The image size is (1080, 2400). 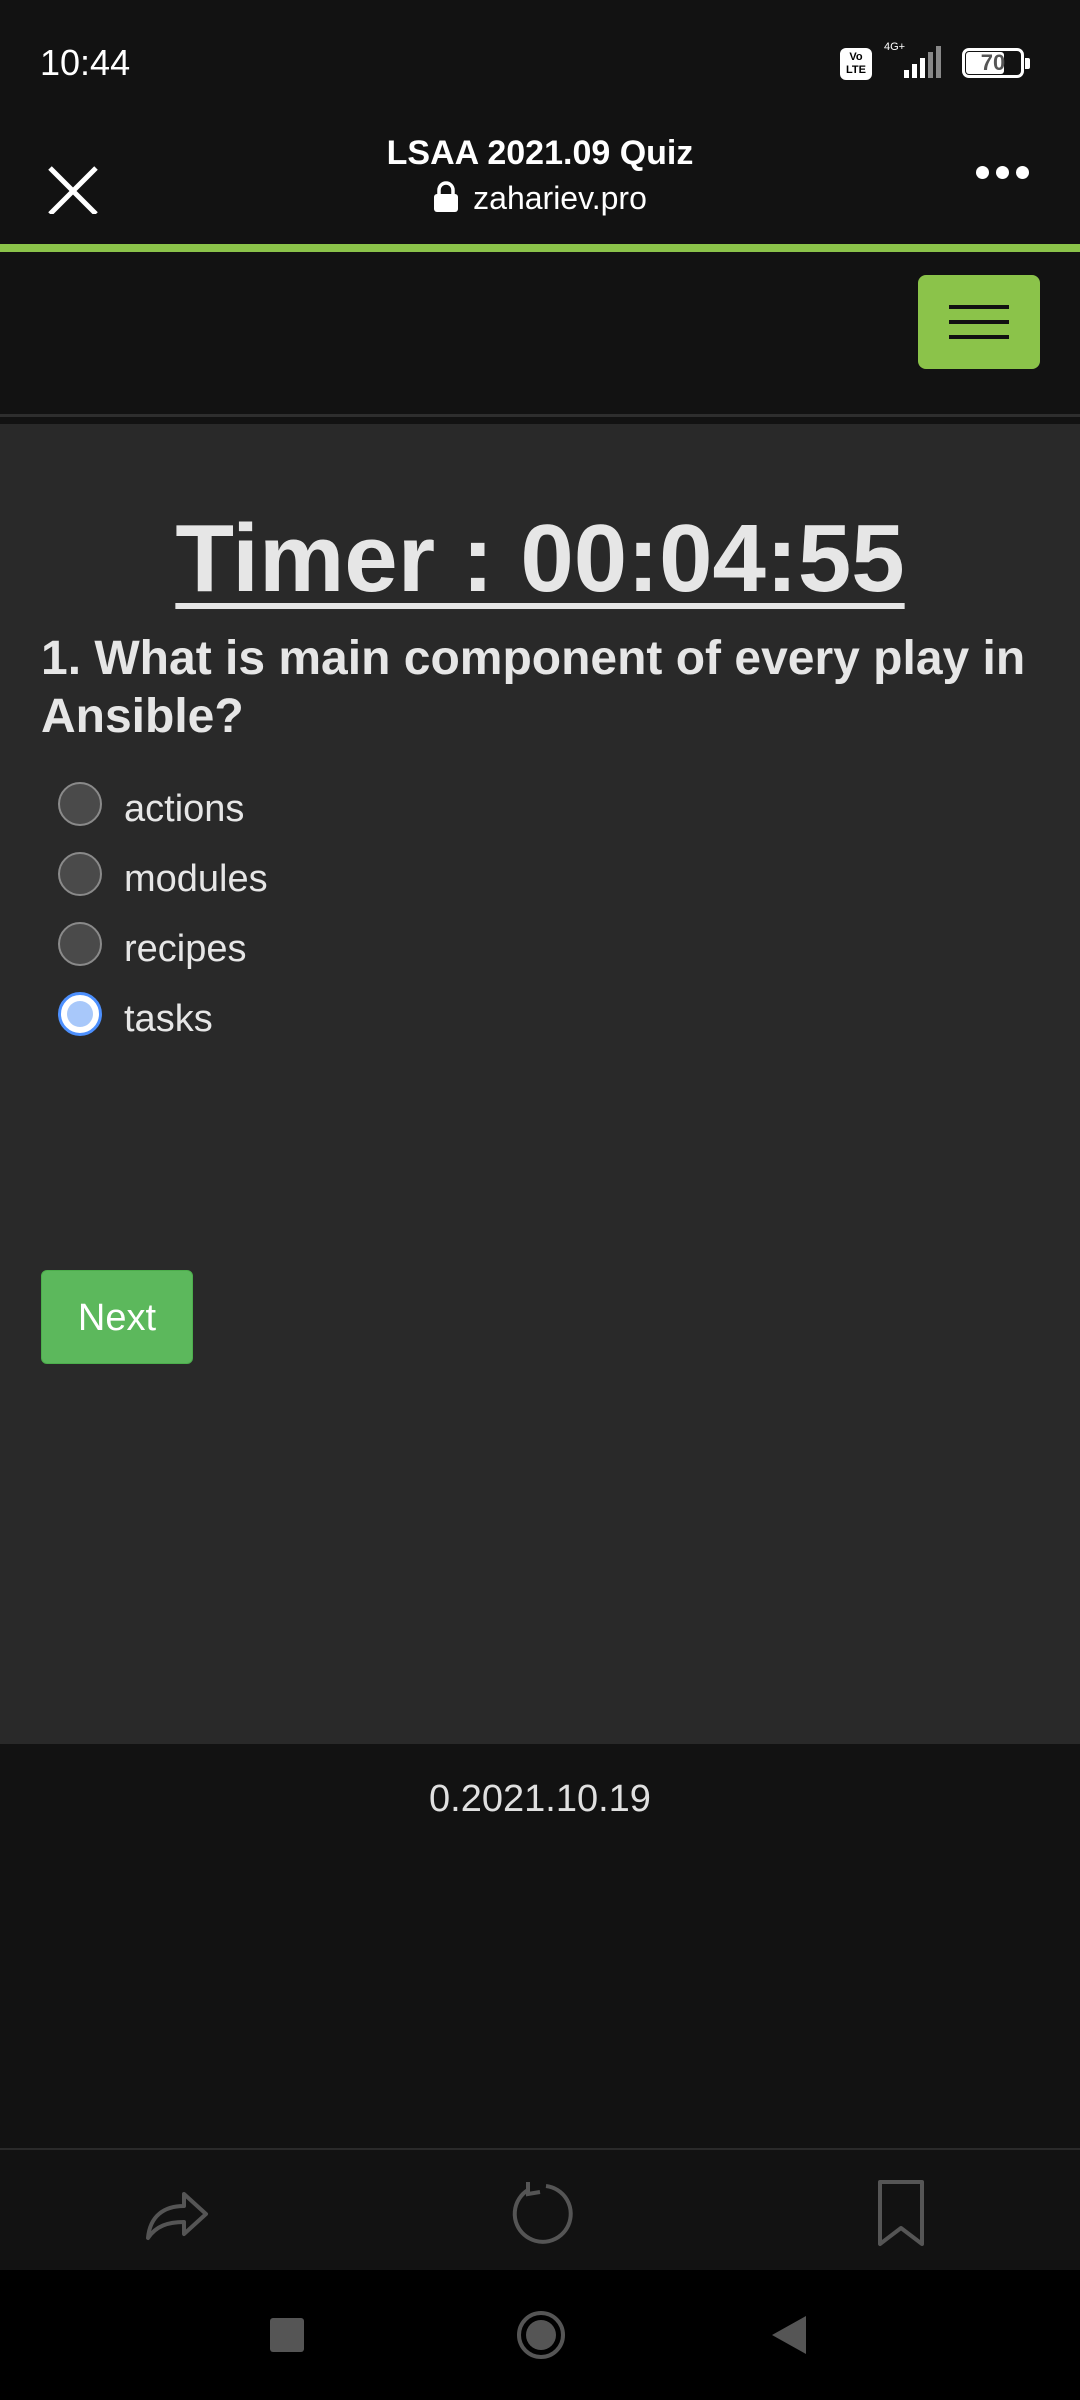 What do you see at coordinates (540, 334) in the screenshot?
I see `site-navbar` at bounding box center [540, 334].